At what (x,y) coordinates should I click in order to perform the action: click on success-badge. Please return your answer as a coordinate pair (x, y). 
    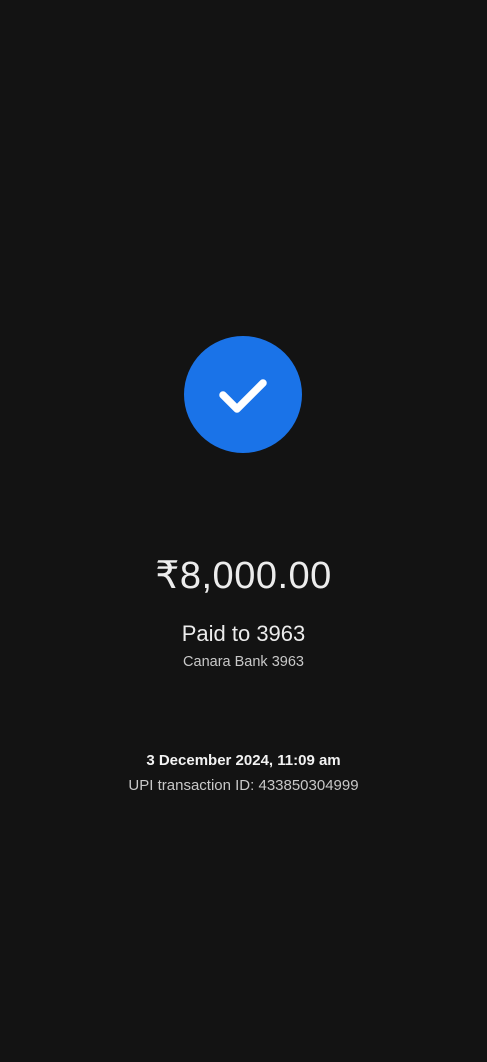
    Looking at the image, I should click on (243, 394).